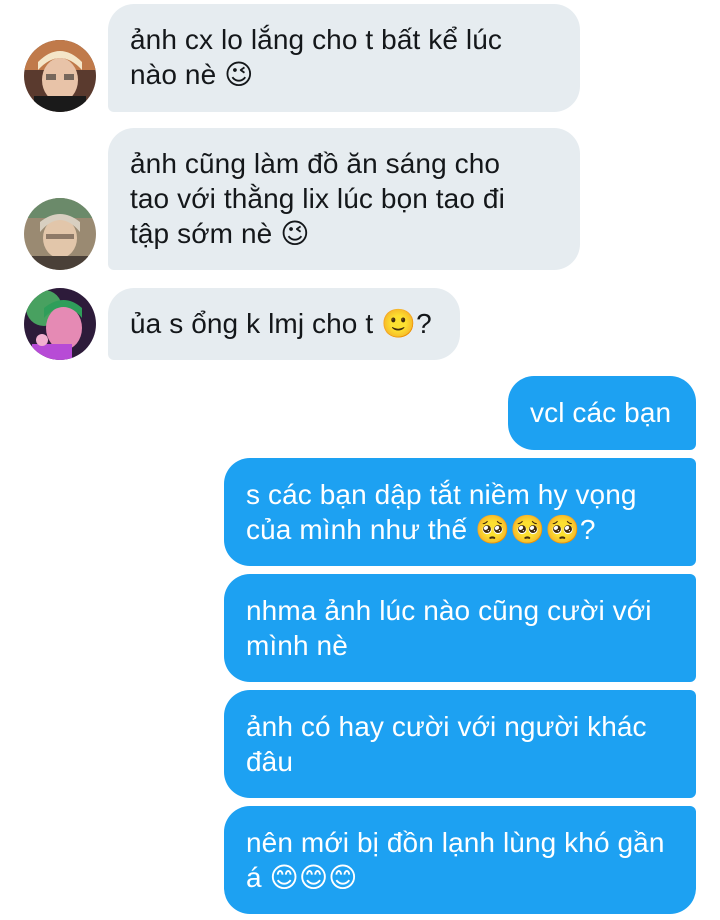 The height and width of the screenshot is (920, 720). What do you see at coordinates (460, 628) in the screenshot?
I see `message-bubble-outgoing-3: nhma ảnh lúc nào cũng cười với mình nè` at bounding box center [460, 628].